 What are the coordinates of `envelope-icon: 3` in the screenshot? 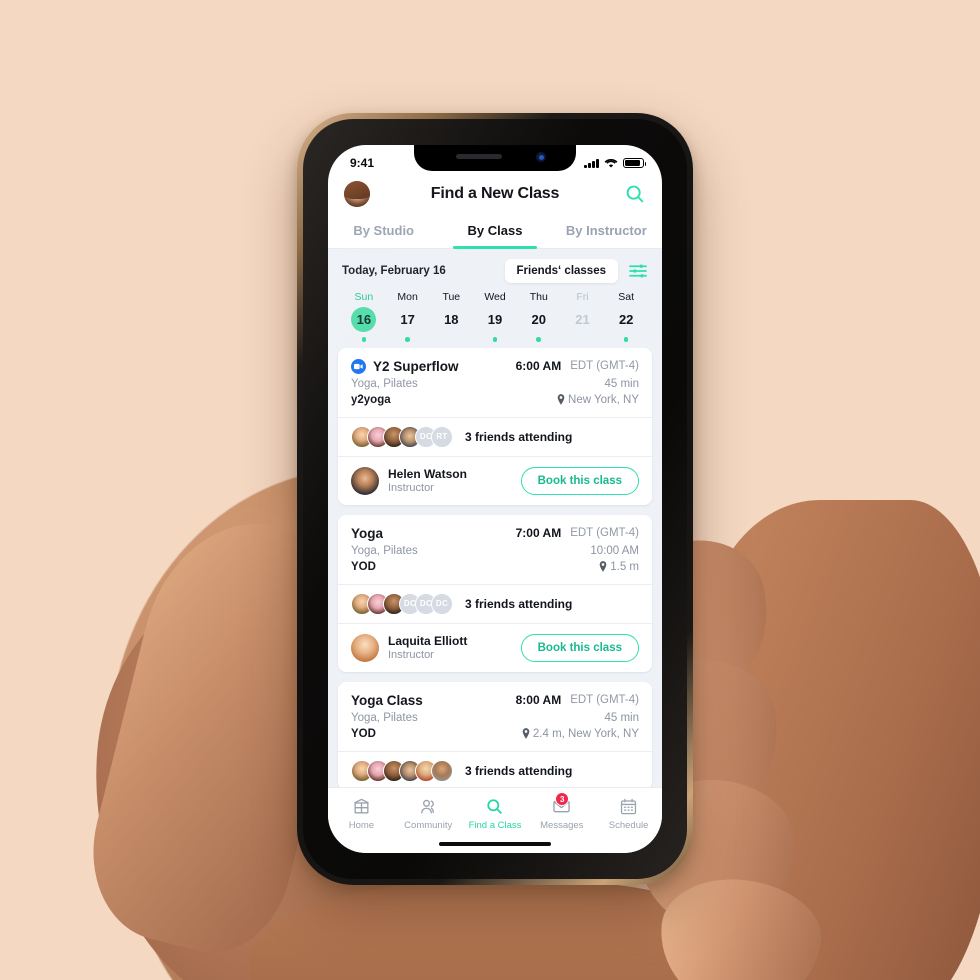 It's located at (561, 804).